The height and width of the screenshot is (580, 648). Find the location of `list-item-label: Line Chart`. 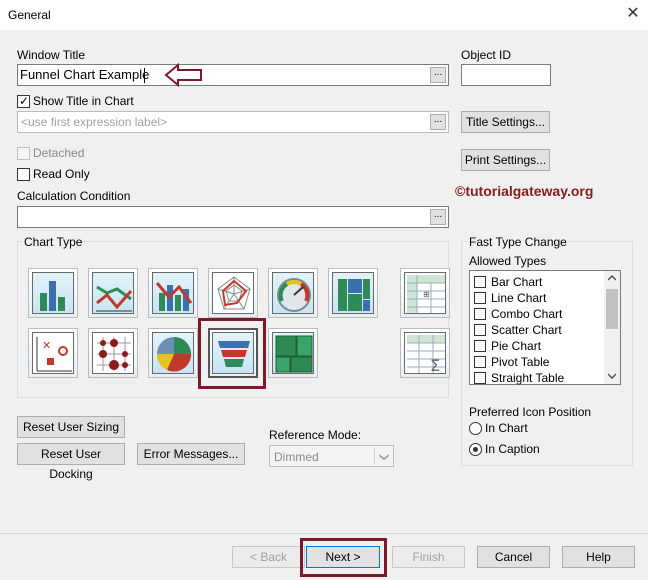

list-item-label: Line Chart is located at coordinates (519, 298).